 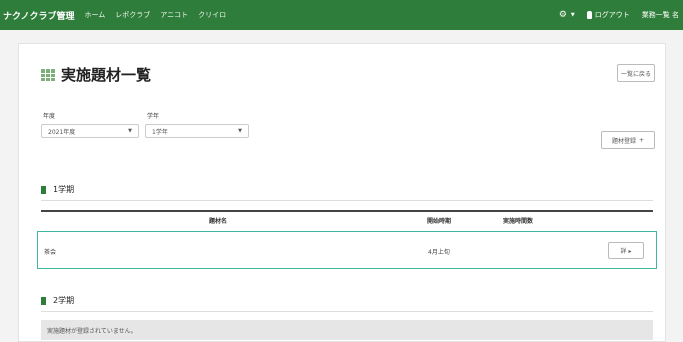 What do you see at coordinates (64, 189) in the screenshot?
I see `term1-title: 1学期` at bounding box center [64, 189].